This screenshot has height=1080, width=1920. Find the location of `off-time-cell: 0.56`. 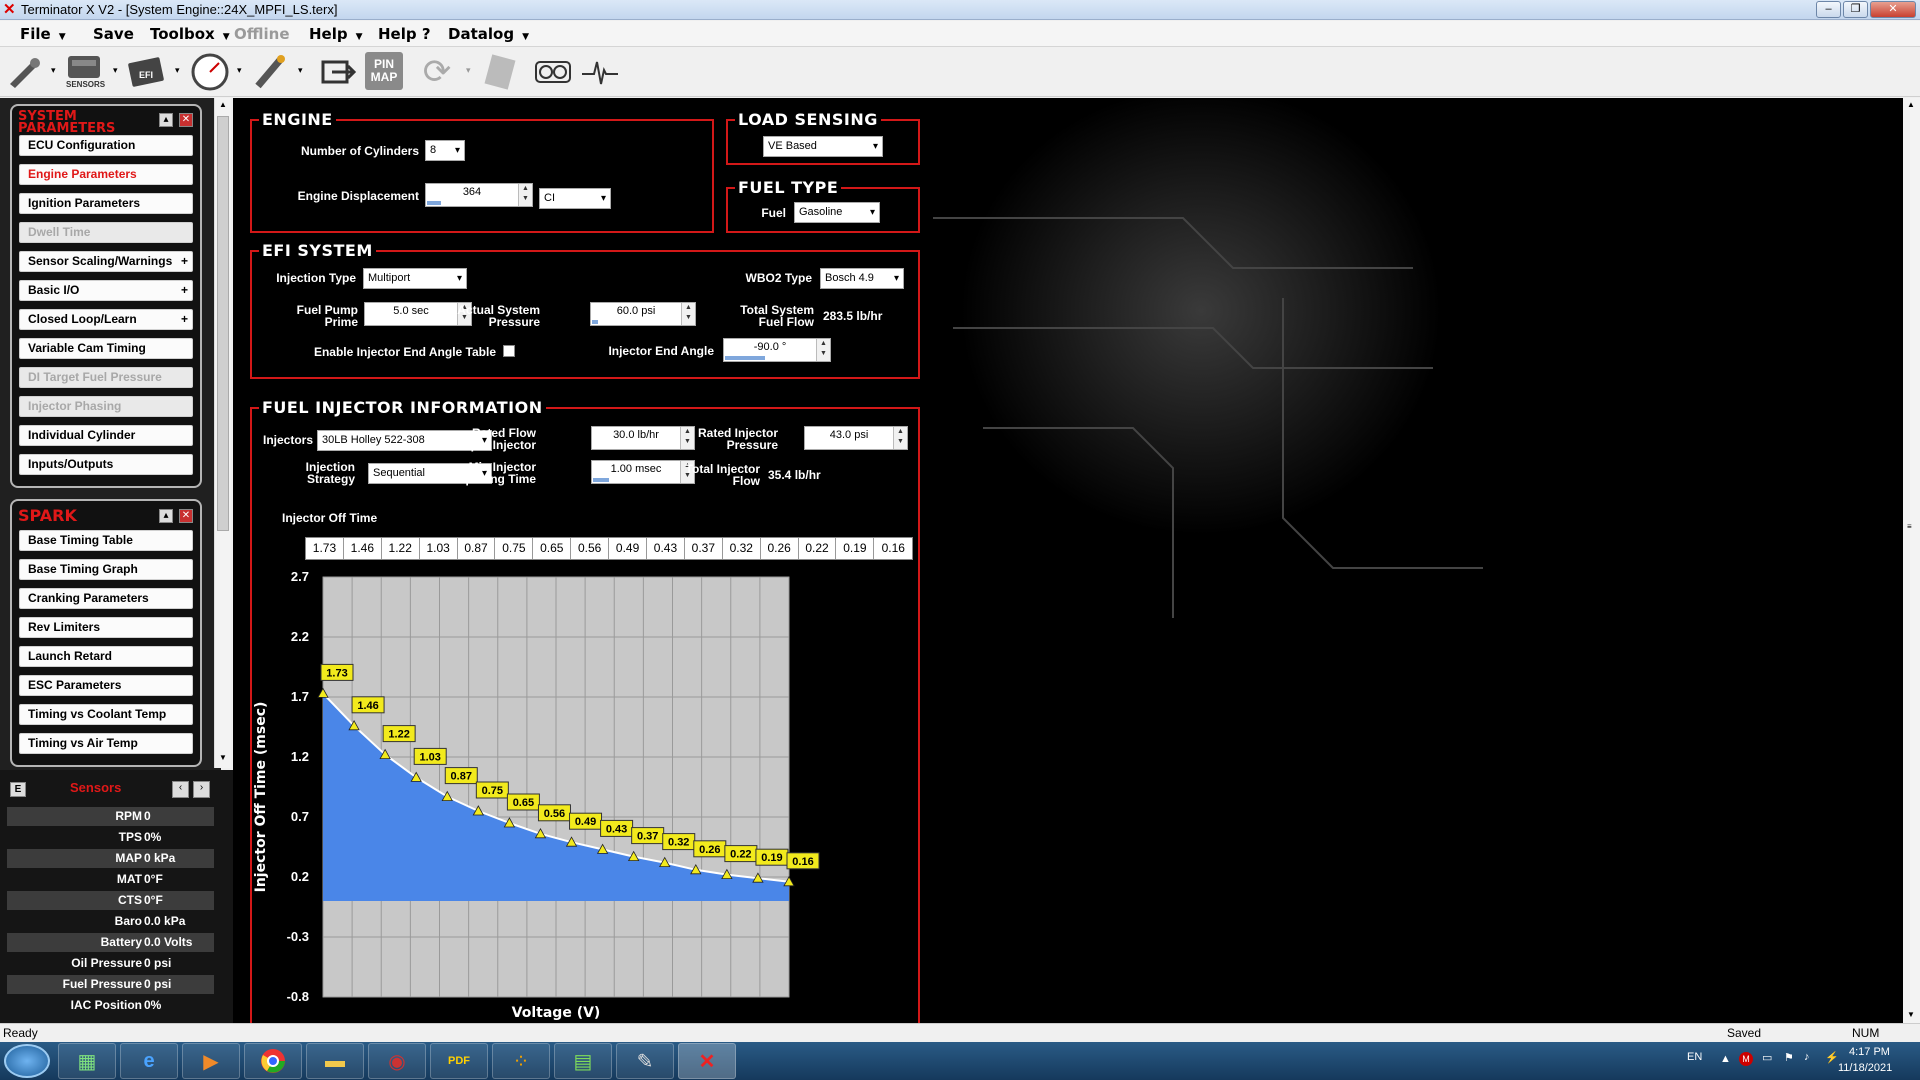

off-time-cell: 0.56 is located at coordinates (590, 548).